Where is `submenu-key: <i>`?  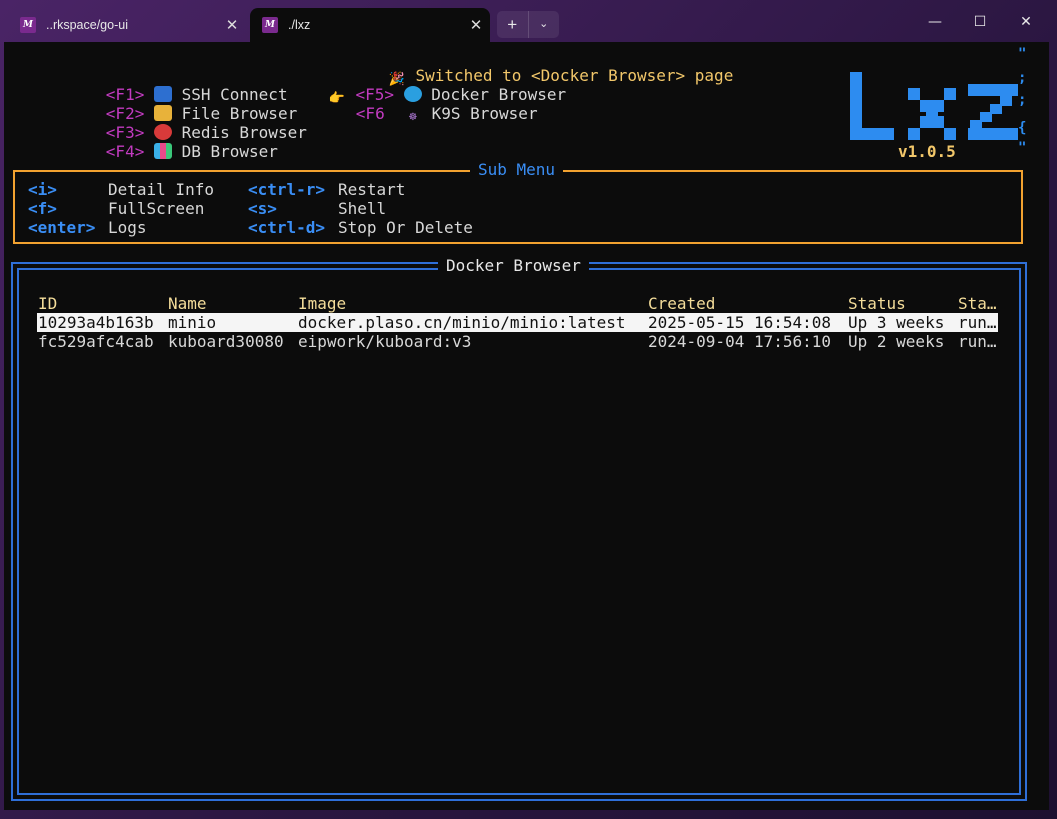 submenu-key: <i> is located at coordinates (42, 189).